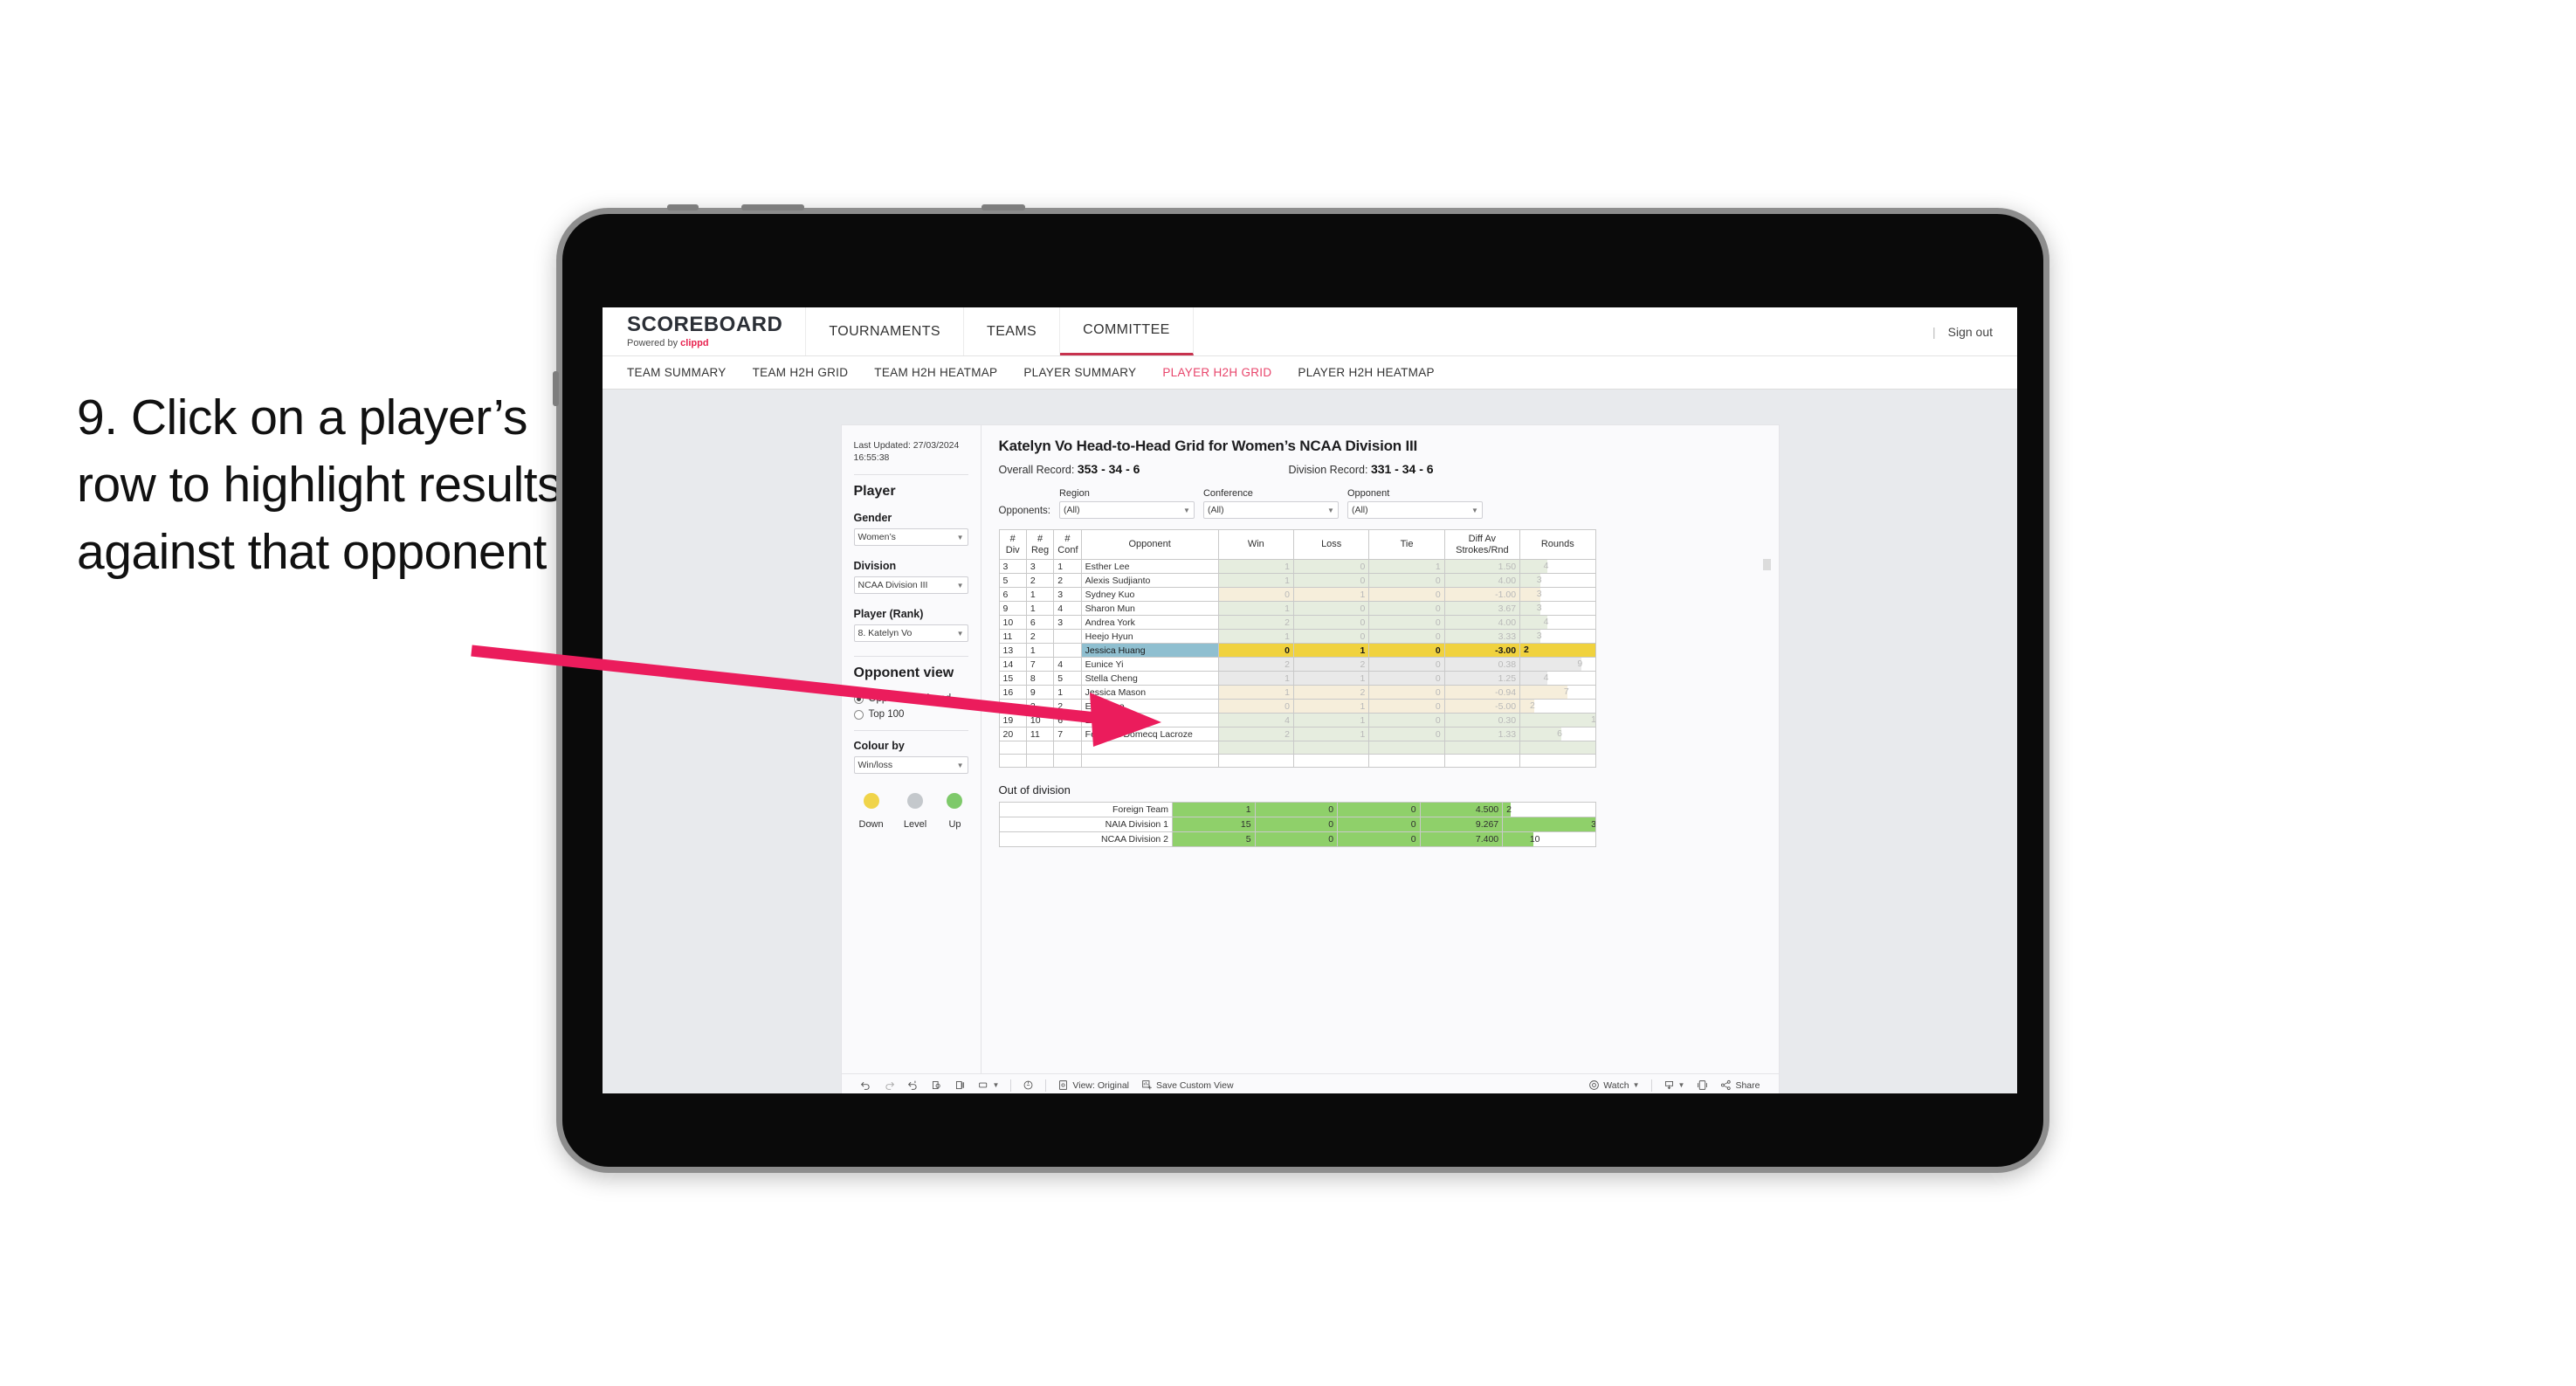 The width and height of the screenshot is (2576, 1386). What do you see at coordinates (1040, 678) in the screenshot?
I see `cell-reg: 8` at bounding box center [1040, 678].